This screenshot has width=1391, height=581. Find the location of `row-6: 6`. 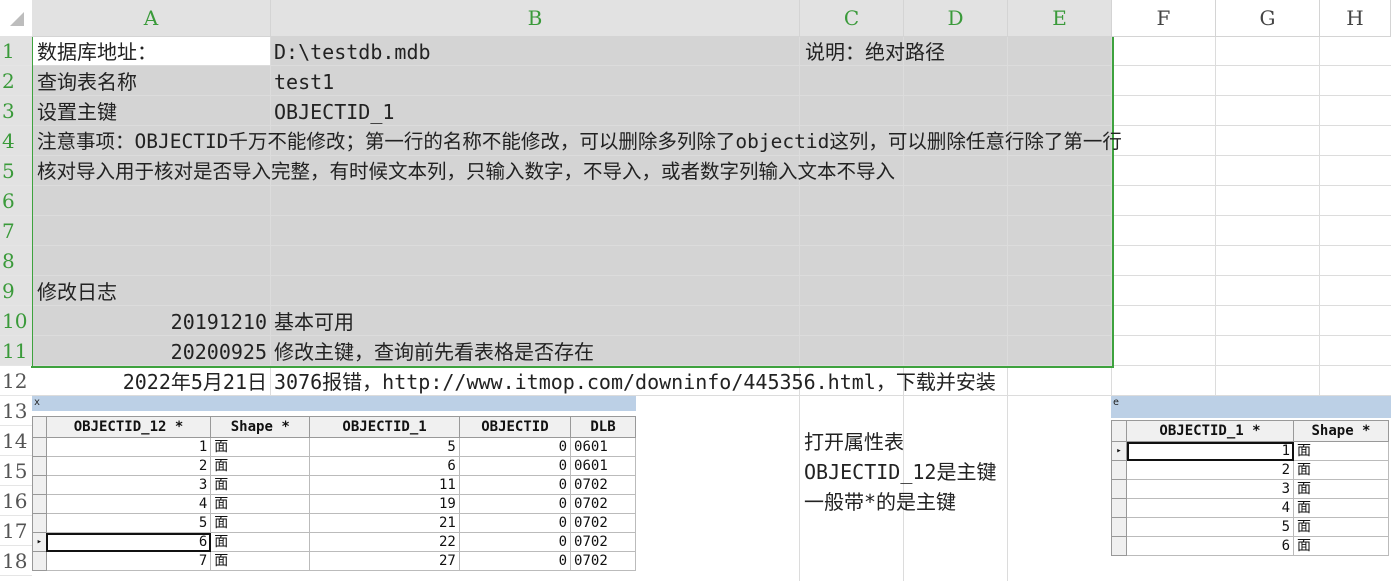

row-6: 6 is located at coordinates (16, 201).